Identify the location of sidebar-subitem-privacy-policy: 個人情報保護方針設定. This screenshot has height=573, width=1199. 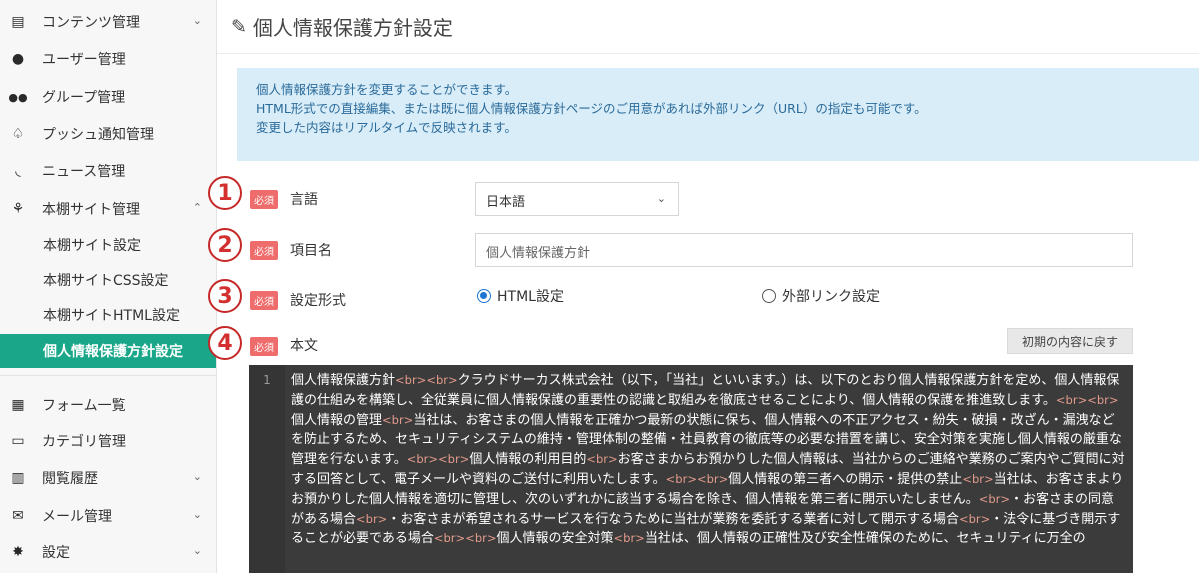
(108, 351).